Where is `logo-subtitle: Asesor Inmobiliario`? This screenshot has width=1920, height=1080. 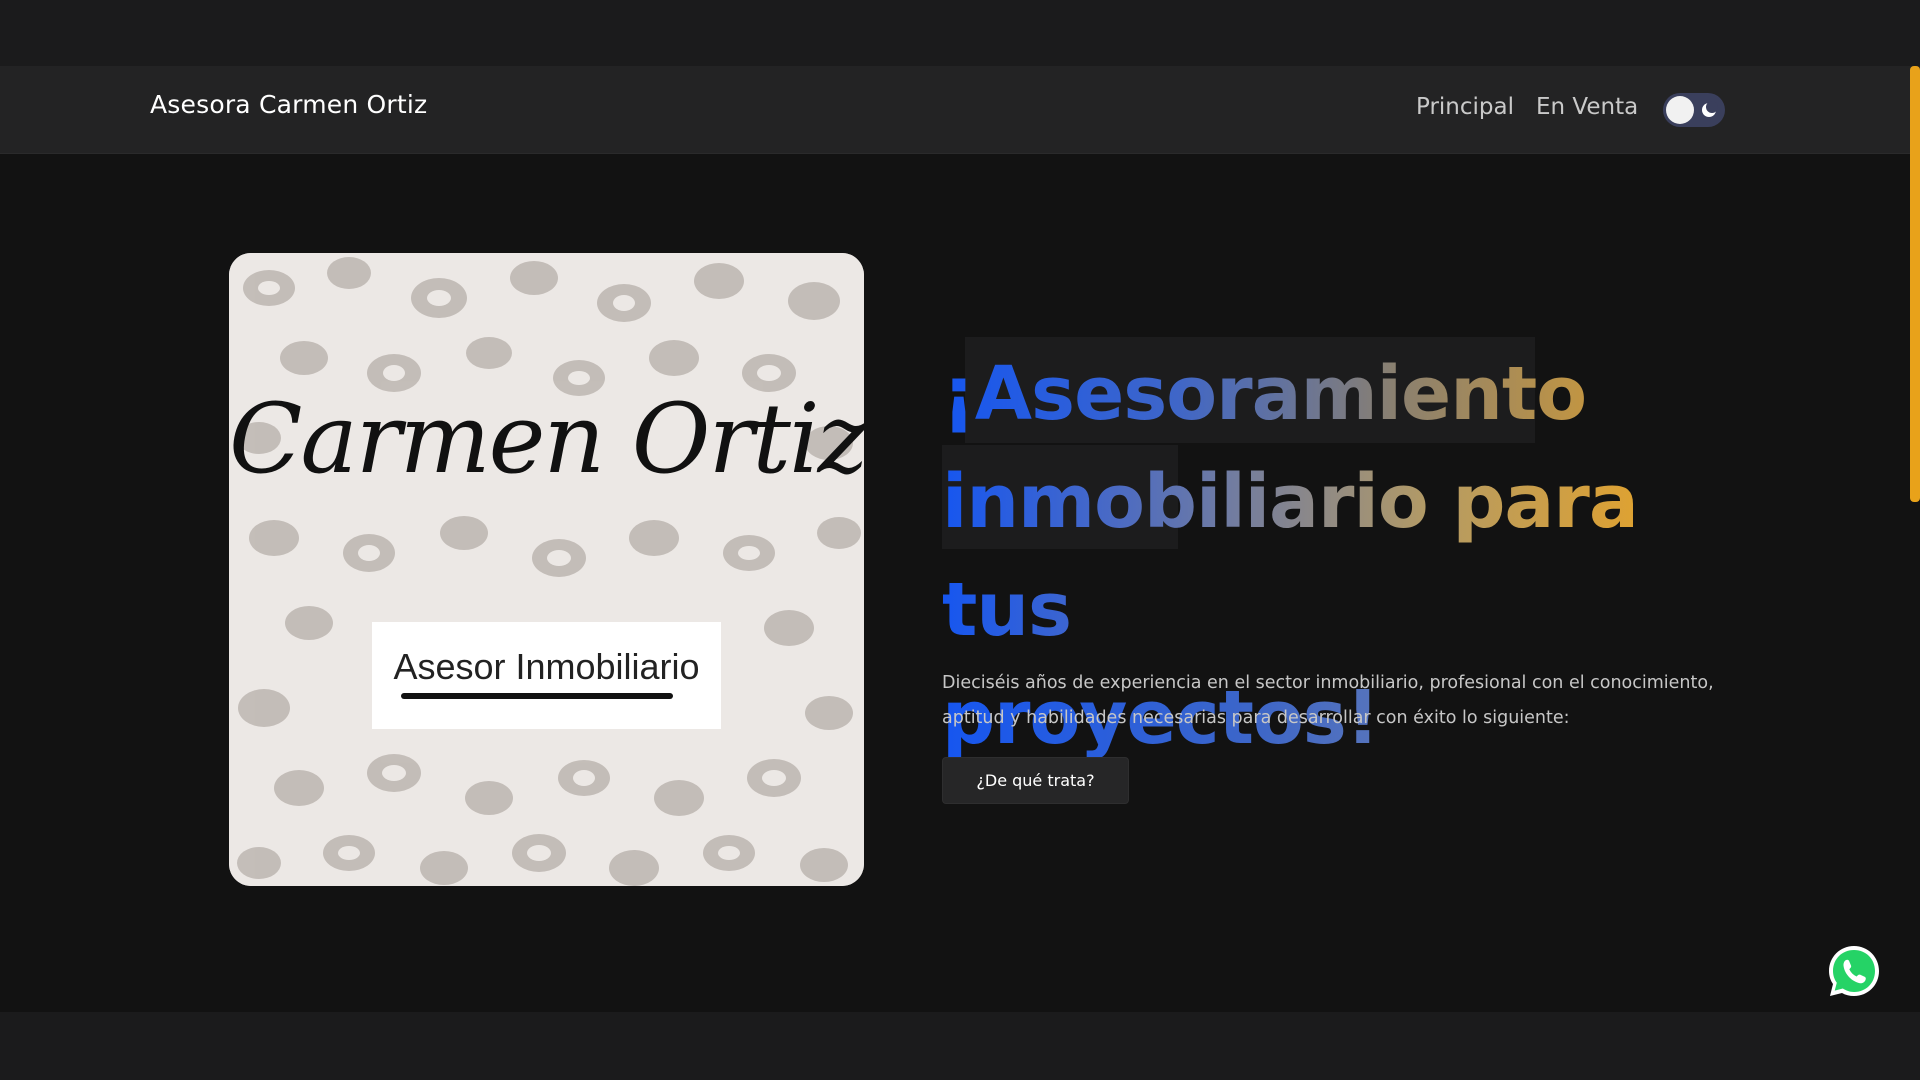 logo-subtitle: Asesor Inmobiliario is located at coordinates (546, 666).